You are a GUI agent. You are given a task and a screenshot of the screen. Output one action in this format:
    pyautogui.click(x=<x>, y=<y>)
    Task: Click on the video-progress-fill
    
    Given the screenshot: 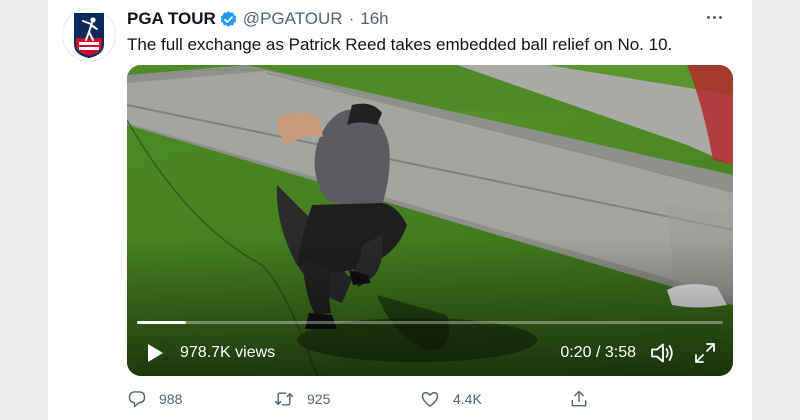 What is the action you would take?
    pyautogui.click(x=162, y=322)
    